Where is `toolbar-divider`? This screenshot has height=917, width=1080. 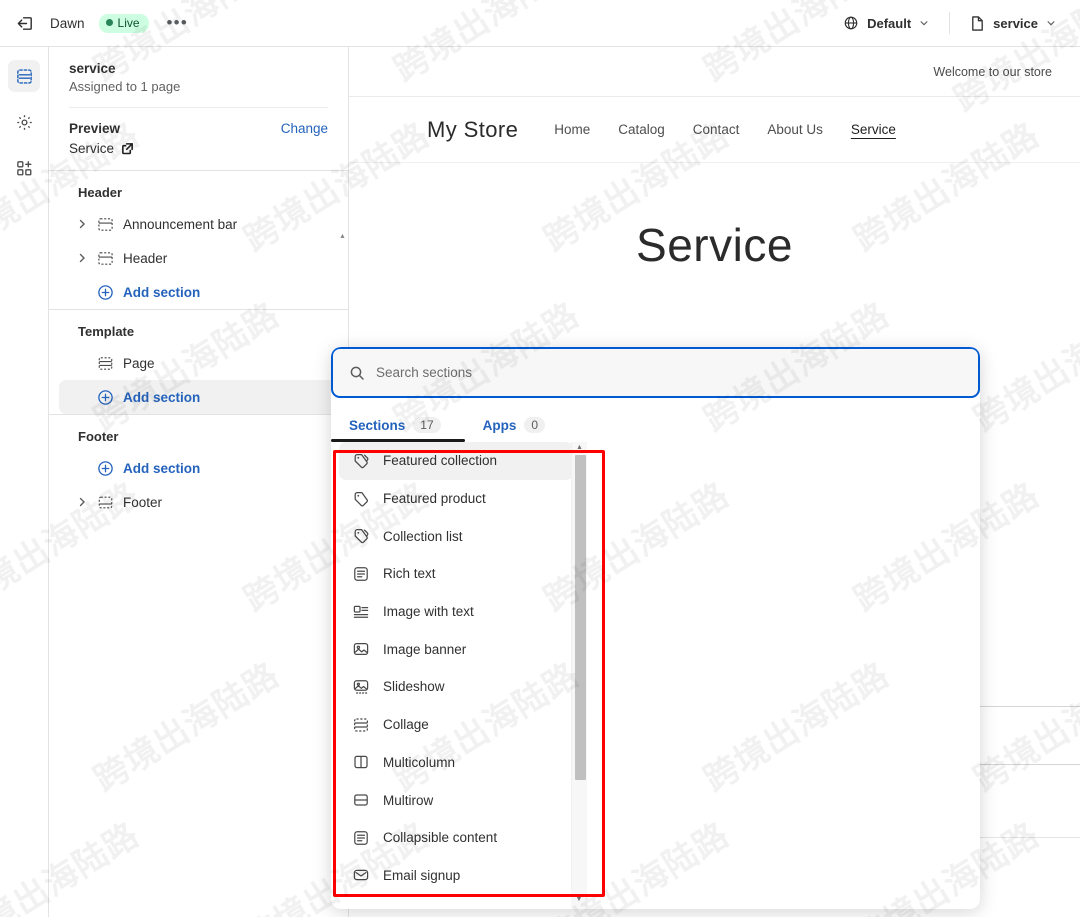 toolbar-divider is located at coordinates (950, 23).